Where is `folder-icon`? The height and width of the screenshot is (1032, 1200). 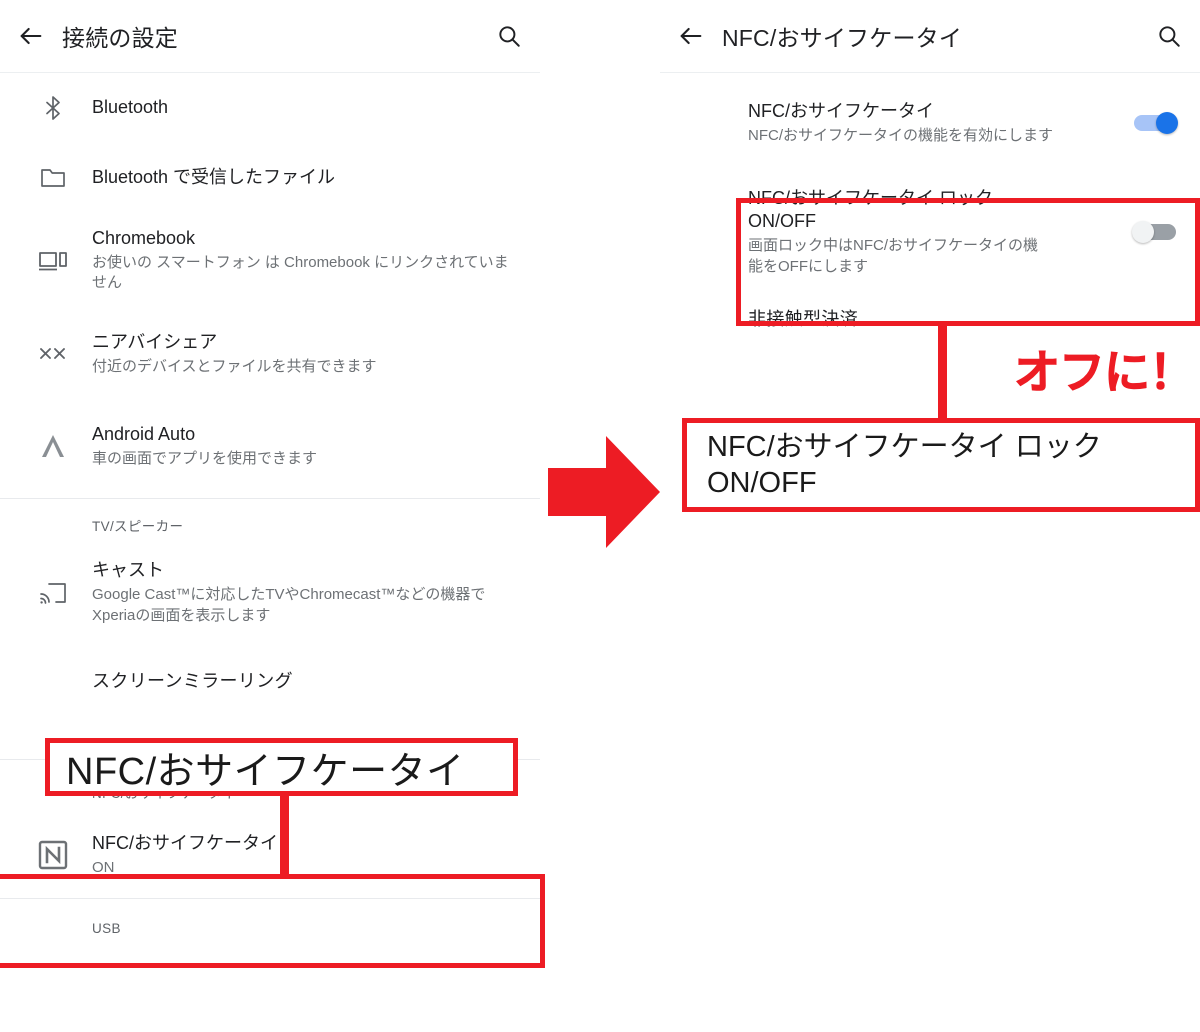
folder-icon is located at coordinates (53, 178).